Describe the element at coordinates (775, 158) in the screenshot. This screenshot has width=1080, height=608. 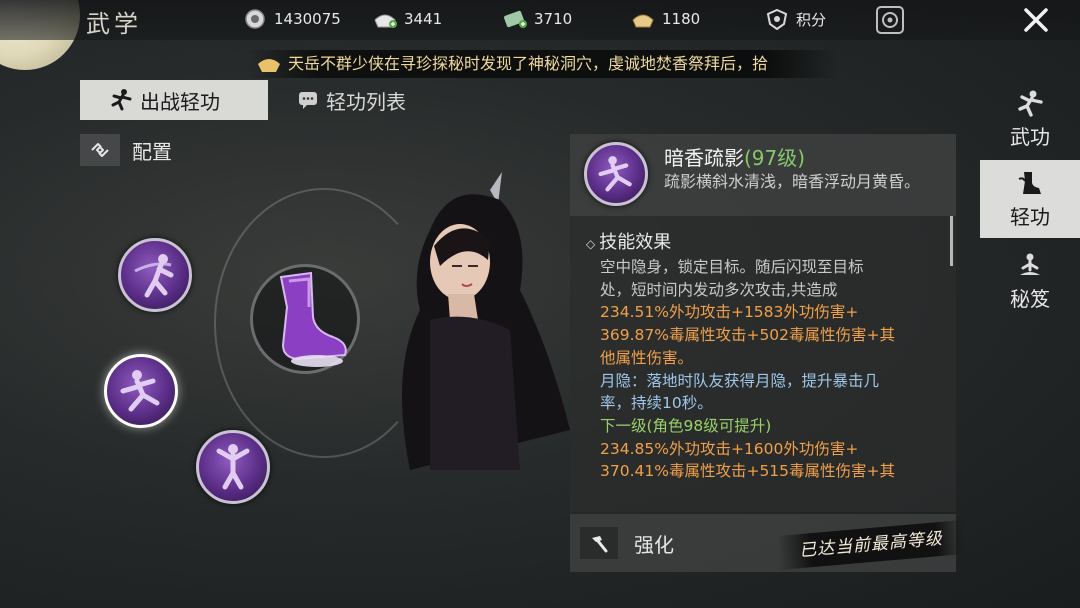
I see `skill-level: (97级)` at that location.